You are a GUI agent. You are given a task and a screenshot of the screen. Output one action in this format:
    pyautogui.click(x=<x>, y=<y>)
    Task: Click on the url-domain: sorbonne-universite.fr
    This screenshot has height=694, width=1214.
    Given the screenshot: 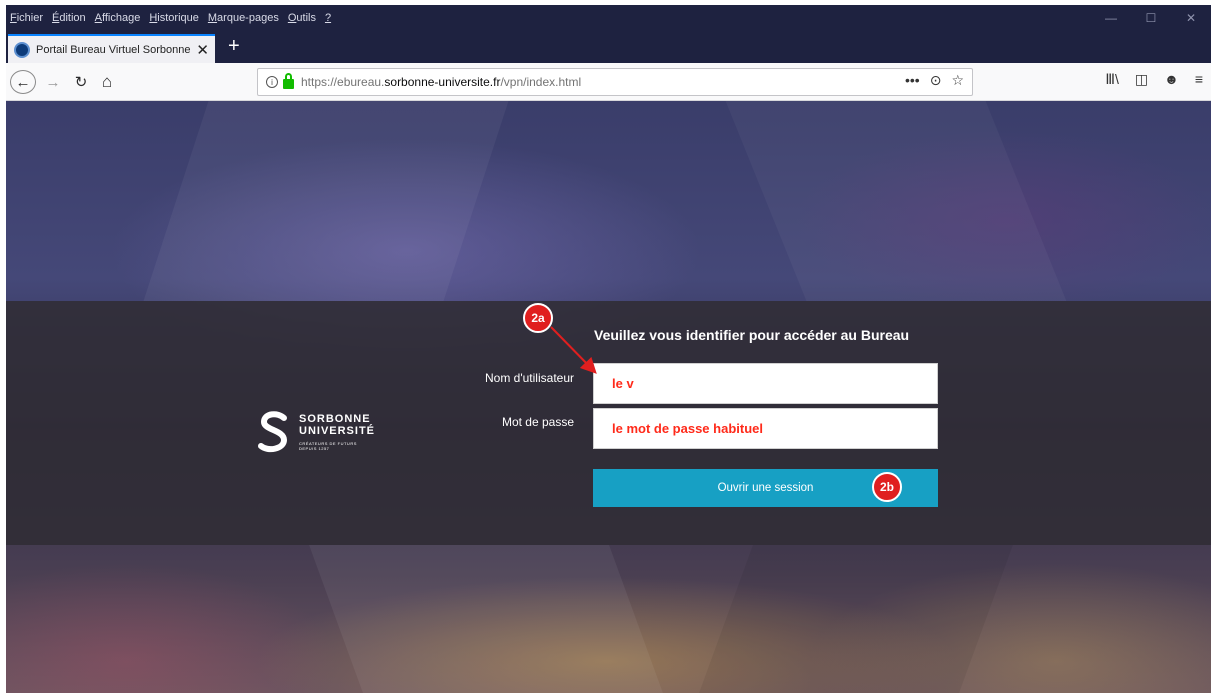 What is the action you would take?
    pyautogui.click(x=442, y=82)
    